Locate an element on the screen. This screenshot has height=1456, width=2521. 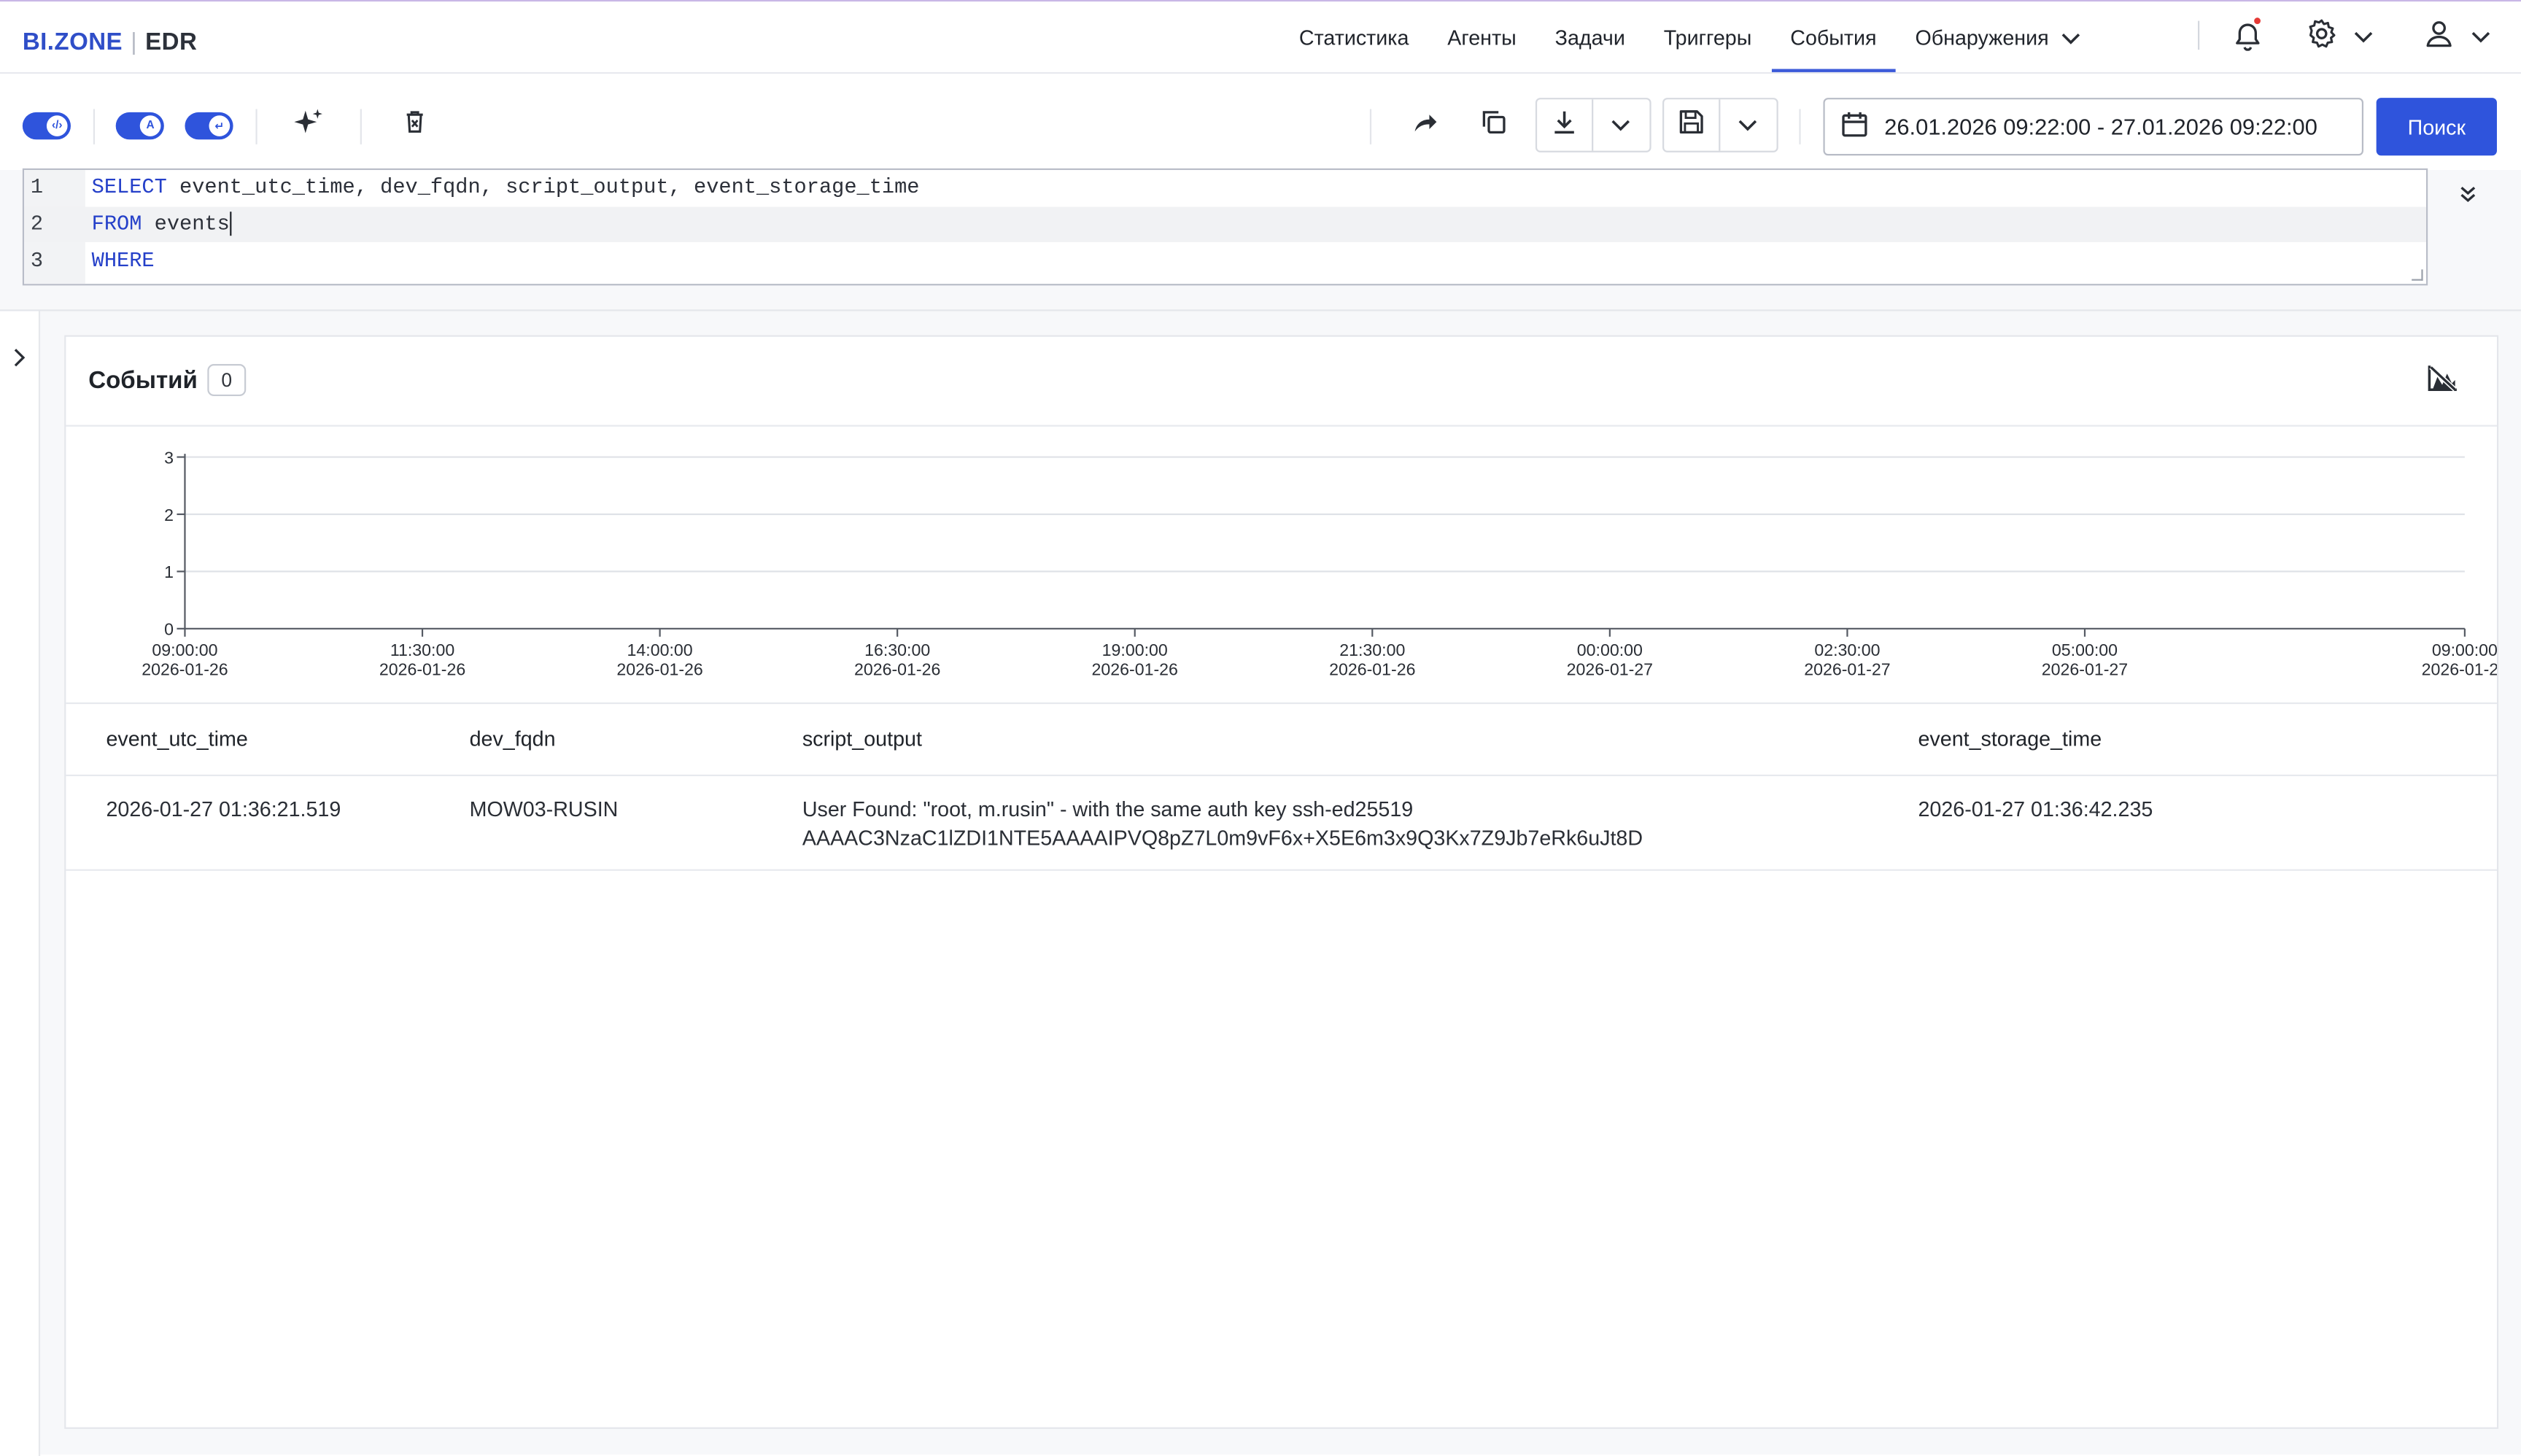
nav-item-events: События is located at coordinates (1833, 36).